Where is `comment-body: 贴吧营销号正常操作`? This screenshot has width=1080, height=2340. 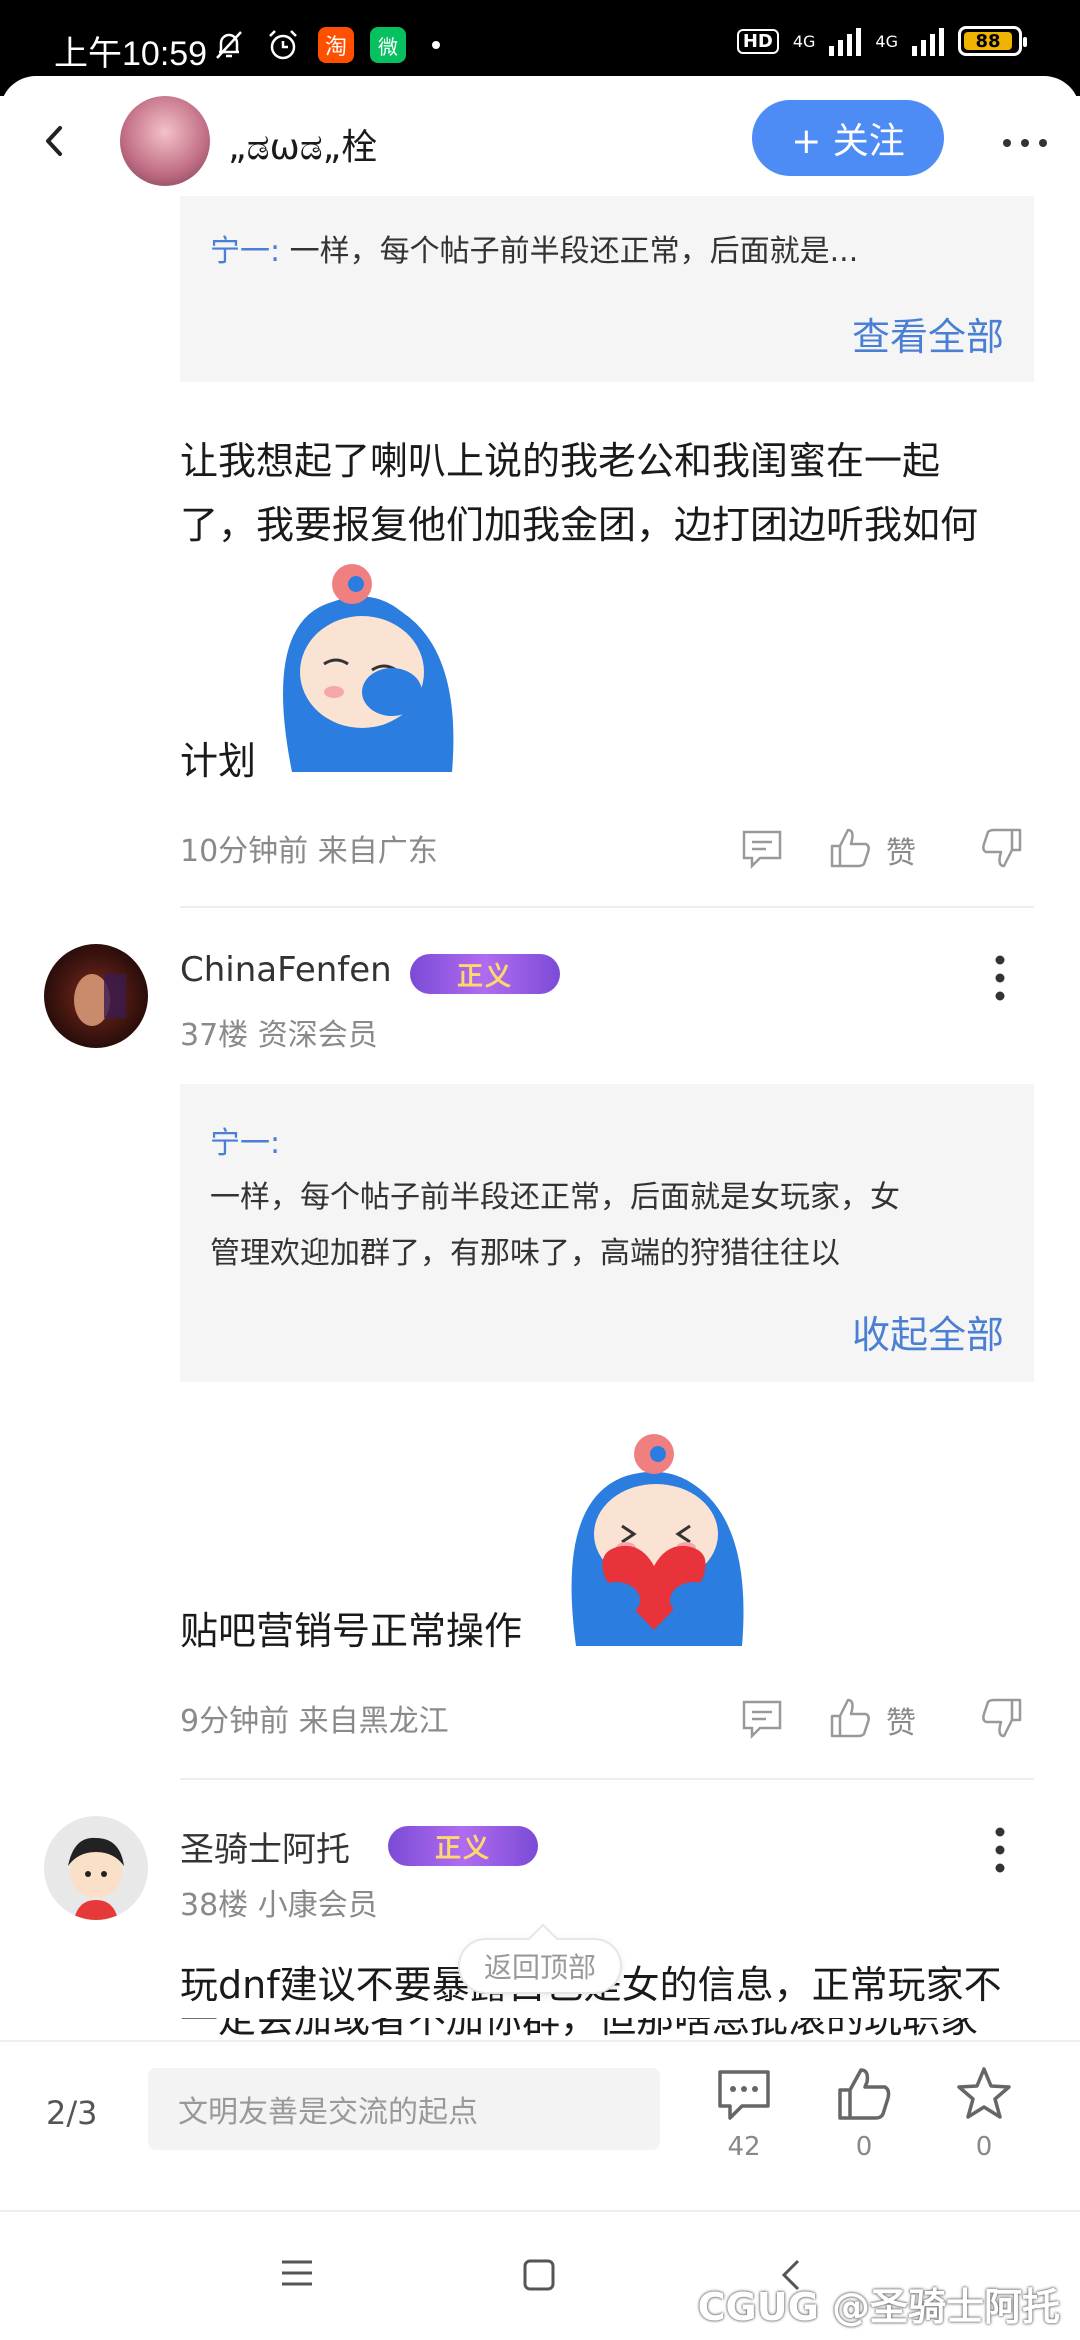 comment-body: 贴吧营销号正常操作 is located at coordinates (351, 1631).